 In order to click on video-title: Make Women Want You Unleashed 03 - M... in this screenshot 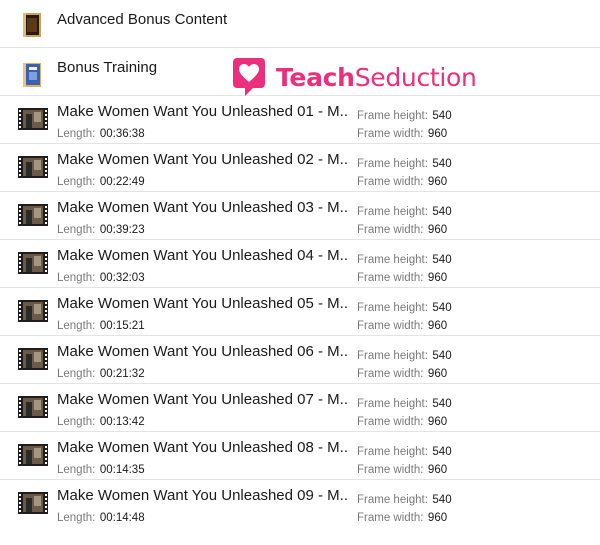, I will do `click(203, 207)`.